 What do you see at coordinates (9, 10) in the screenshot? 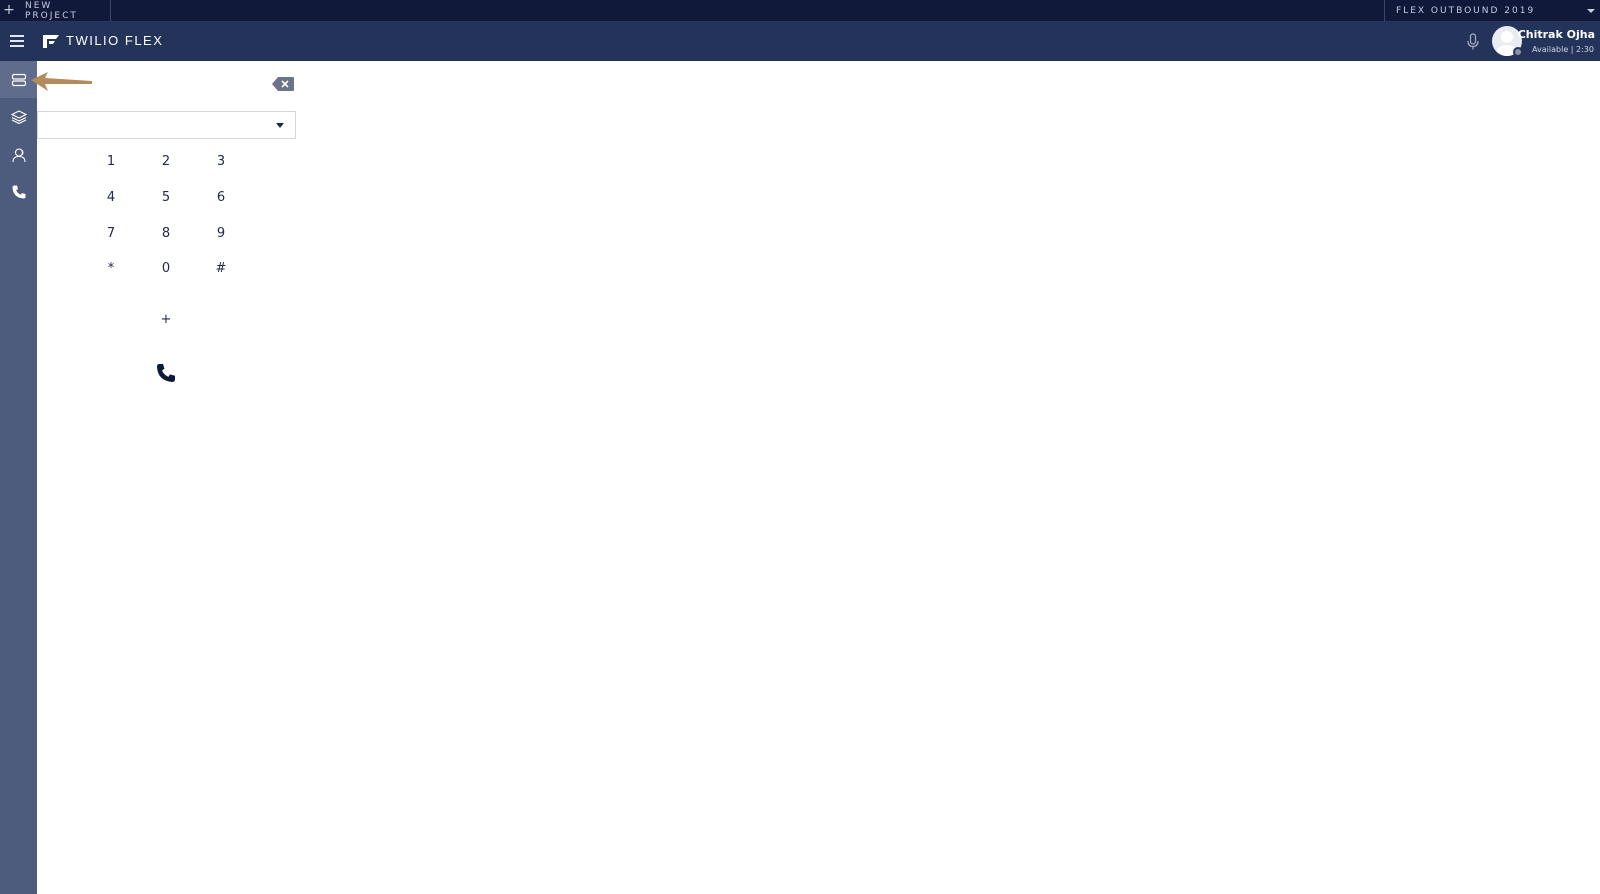
I see `plus-icon: +` at bounding box center [9, 10].